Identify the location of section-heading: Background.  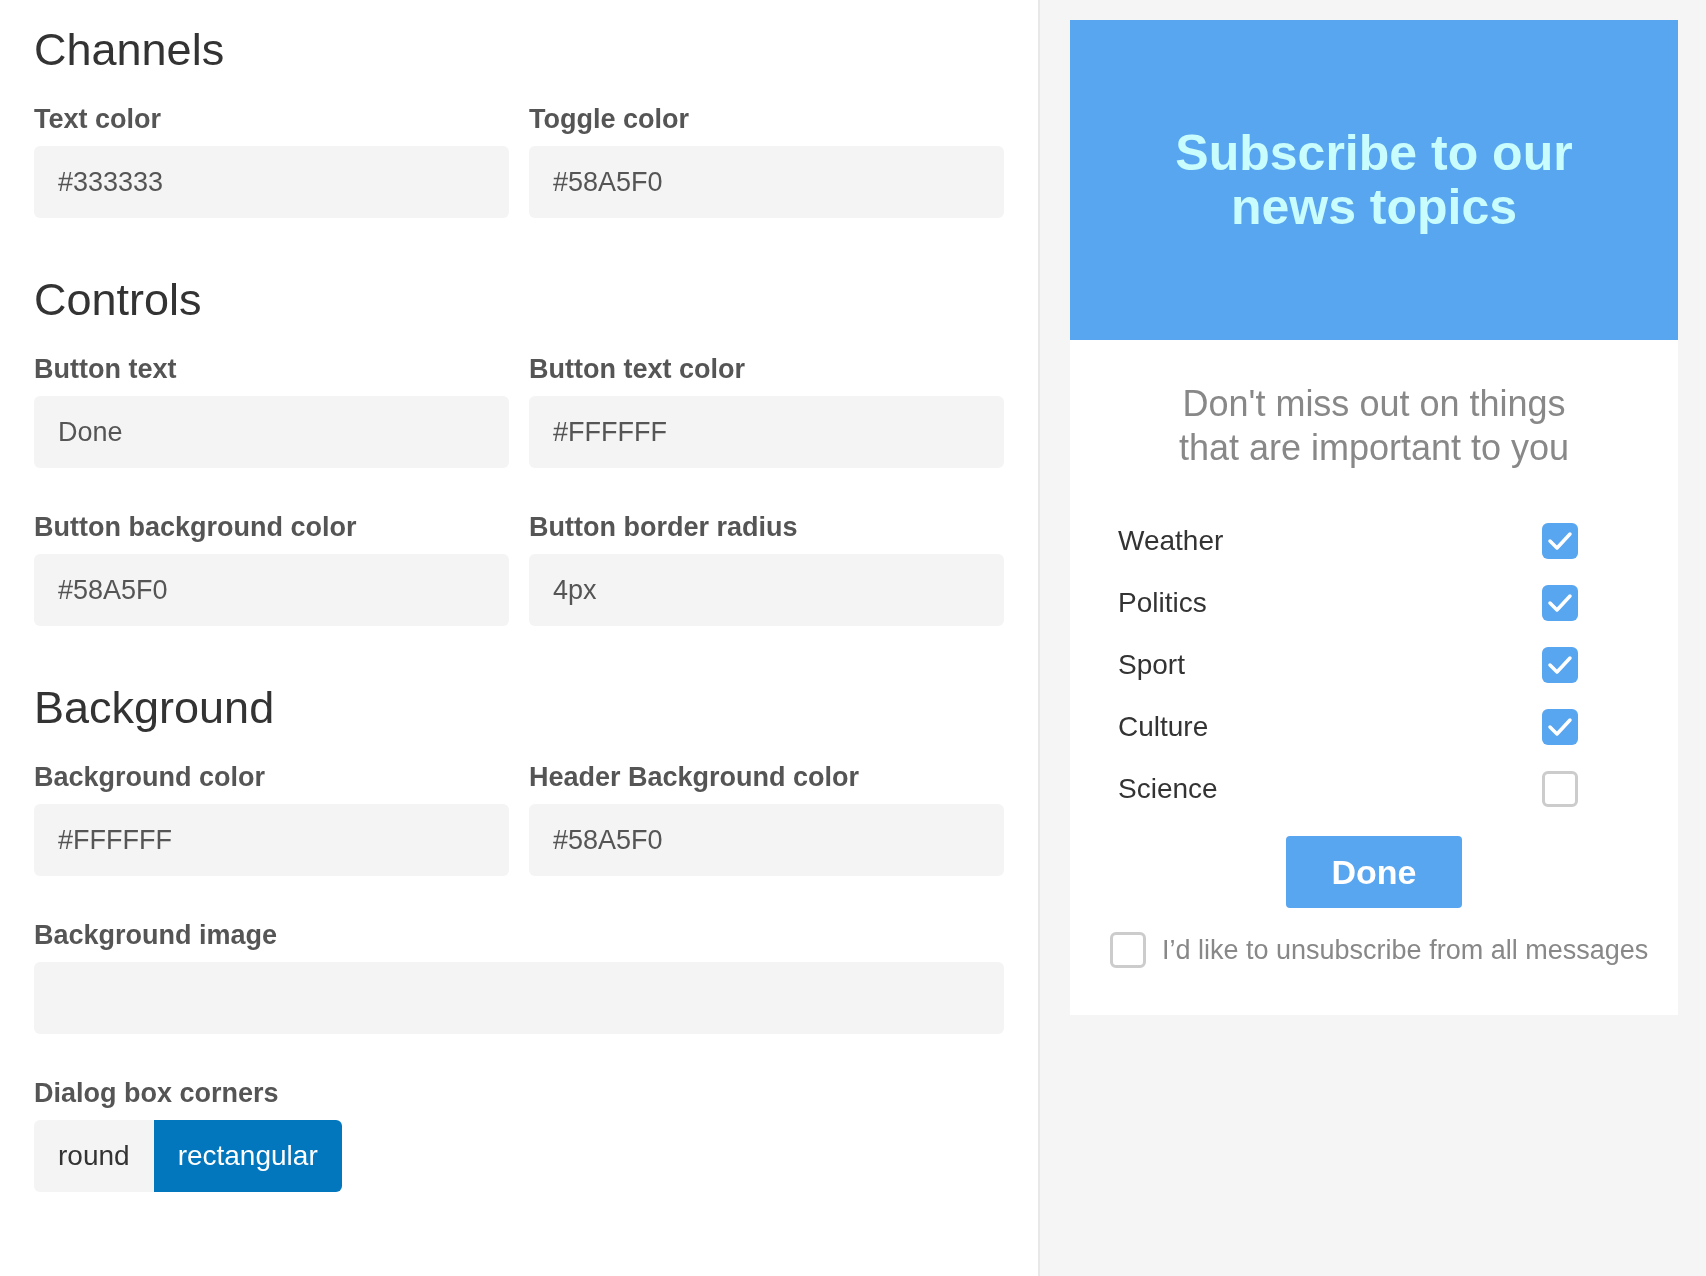
(155, 708).